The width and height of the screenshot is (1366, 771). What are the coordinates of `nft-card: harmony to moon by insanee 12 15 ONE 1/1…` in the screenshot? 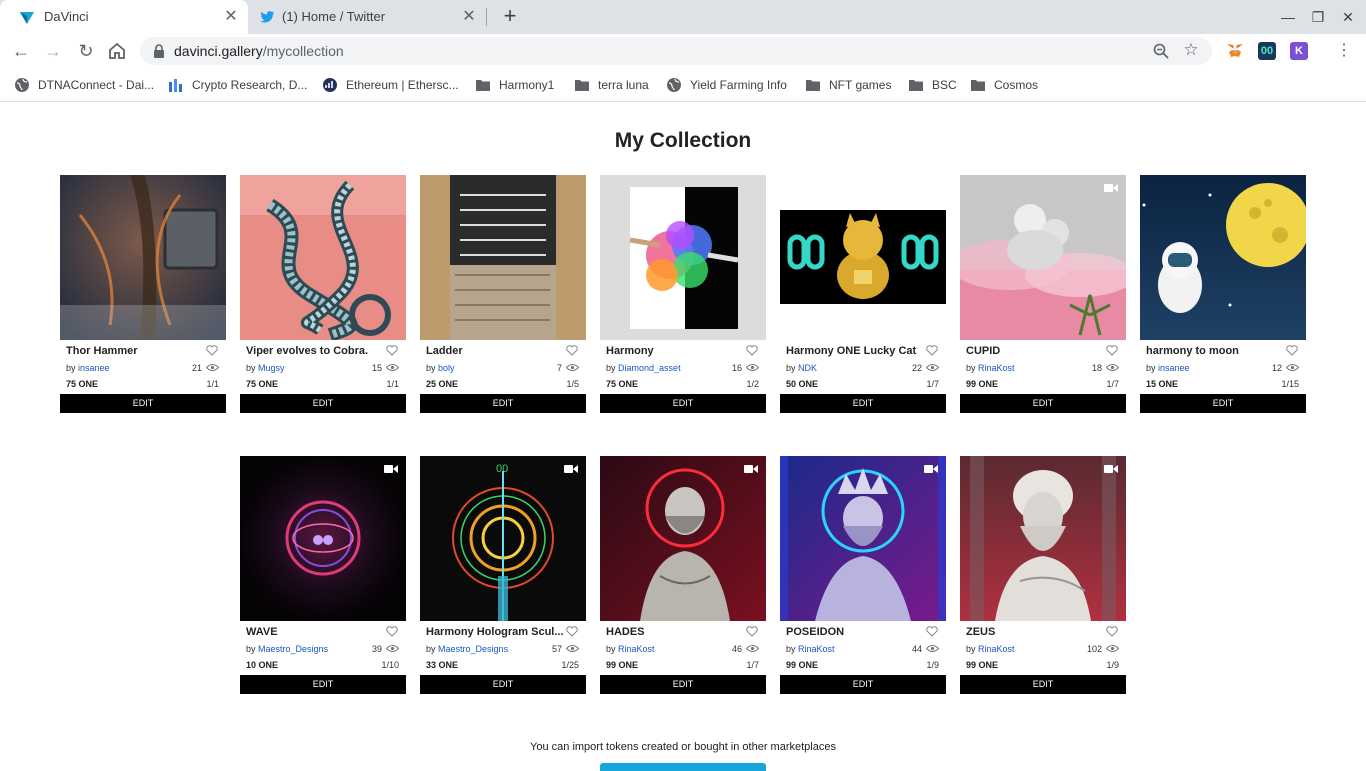 It's located at (1223, 294).